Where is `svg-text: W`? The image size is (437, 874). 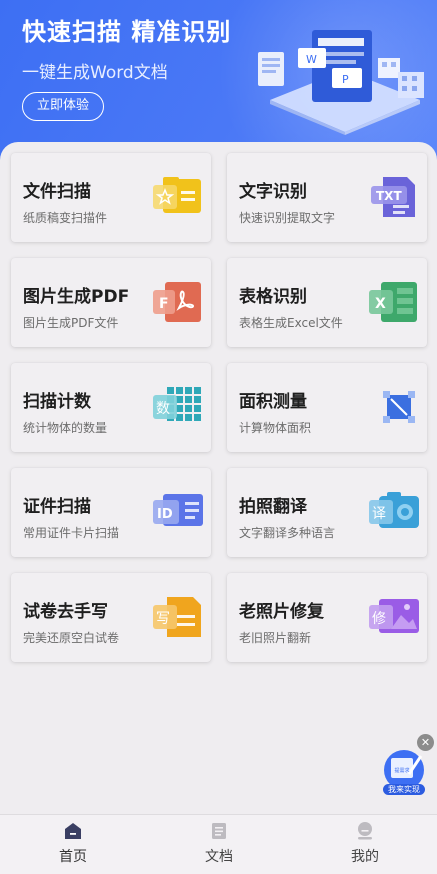
svg-text: W is located at coordinates (311, 59).